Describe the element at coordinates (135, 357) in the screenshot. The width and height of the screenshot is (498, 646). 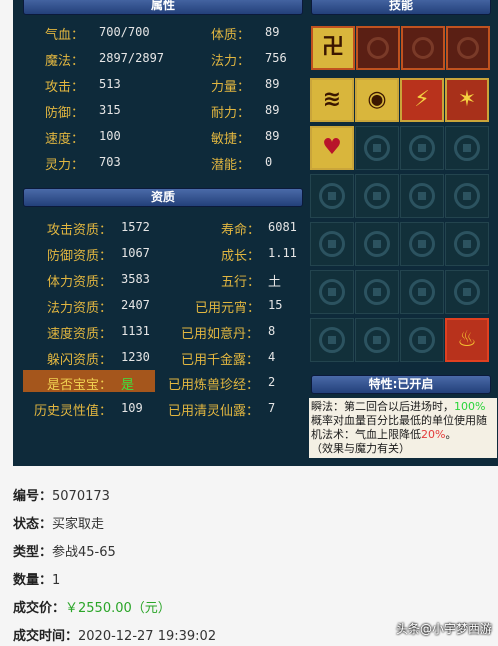
I see `qual-value-dodge: 1230` at that location.